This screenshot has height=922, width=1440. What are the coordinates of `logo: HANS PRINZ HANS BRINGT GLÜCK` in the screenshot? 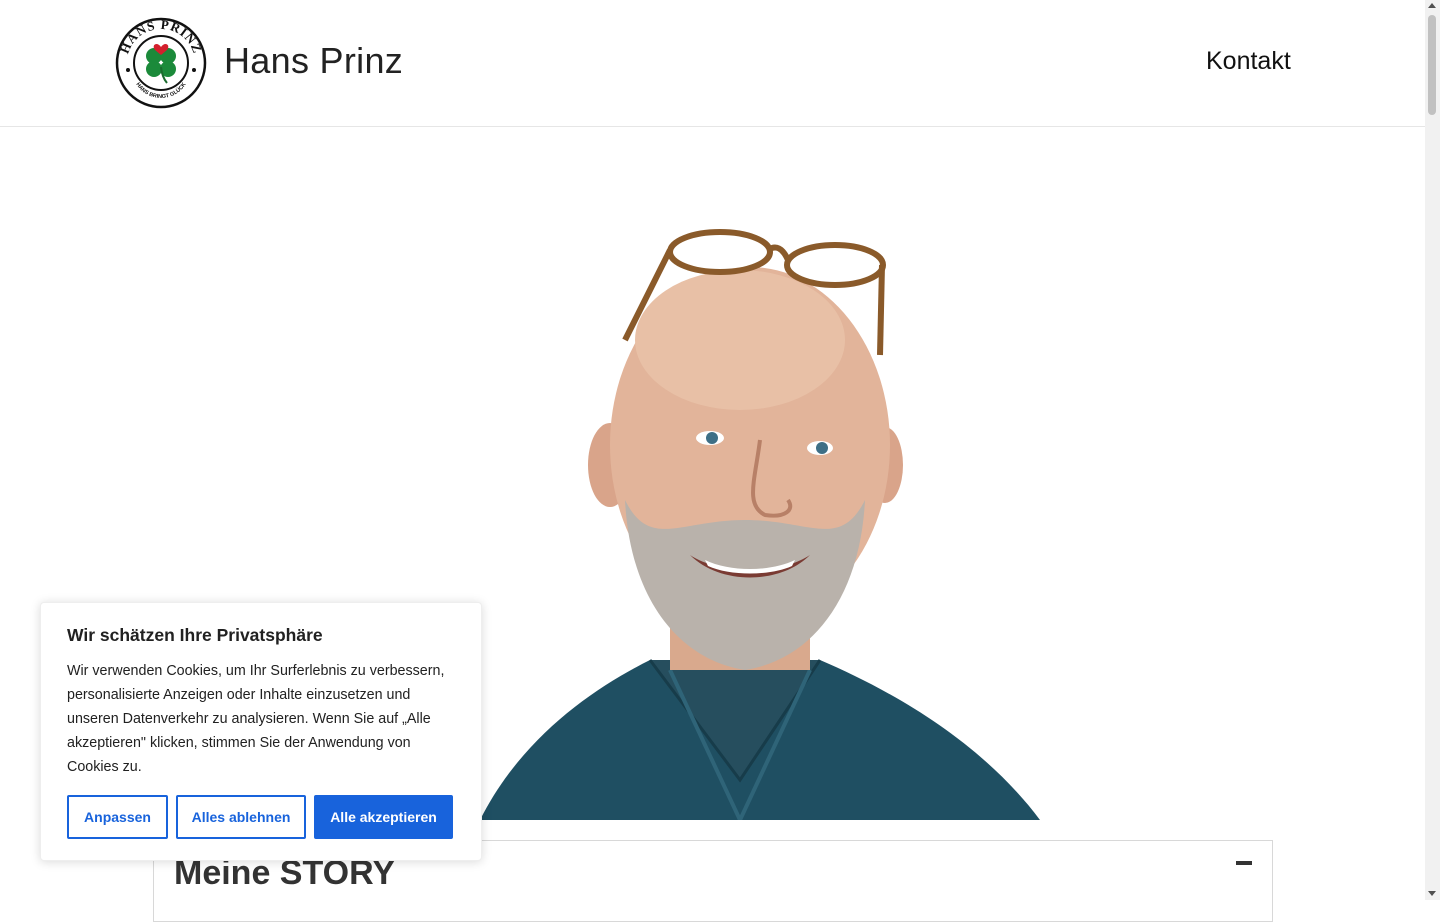 It's located at (161, 63).